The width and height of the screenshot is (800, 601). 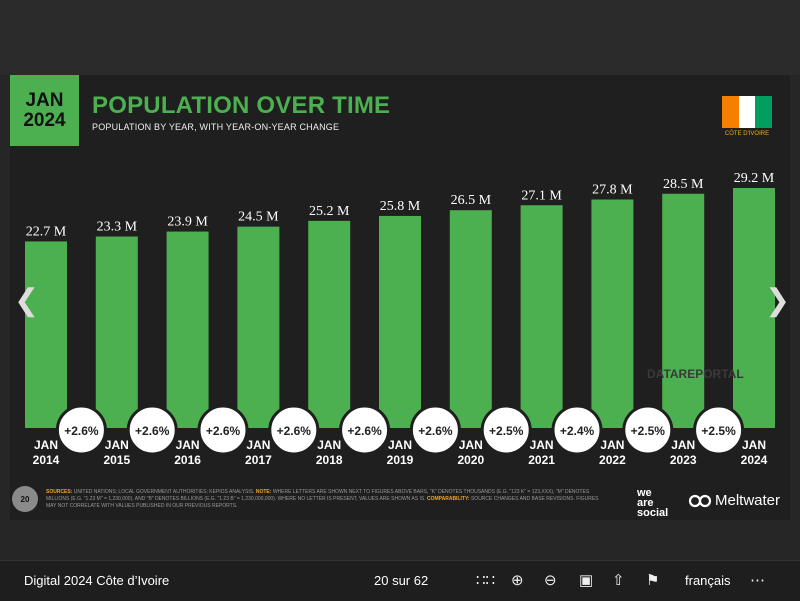 What do you see at coordinates (541, 460) in the screenshot?
I see `x-tick-label-year: 2021` at bounding box center [541, 460].